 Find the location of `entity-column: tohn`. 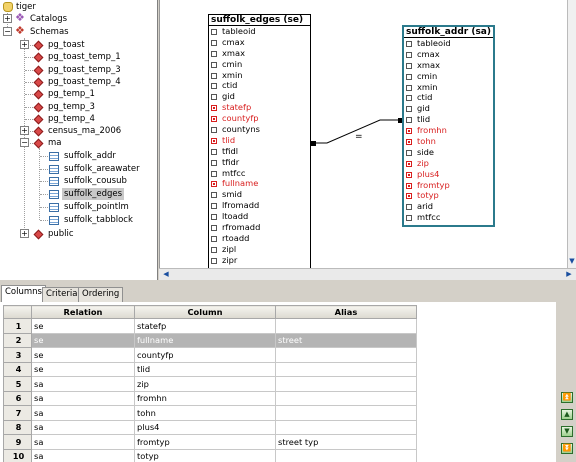

entity-column: tohn is located at coordinates (448, 141).